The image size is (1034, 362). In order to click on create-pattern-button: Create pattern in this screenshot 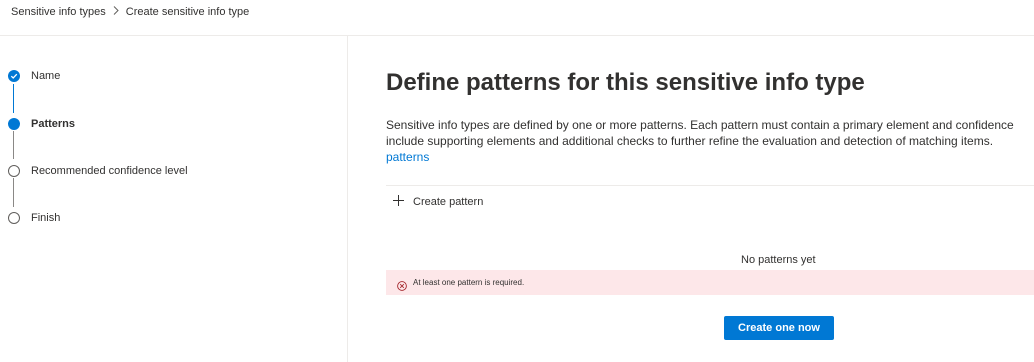, I will do `click(438, 202)`.